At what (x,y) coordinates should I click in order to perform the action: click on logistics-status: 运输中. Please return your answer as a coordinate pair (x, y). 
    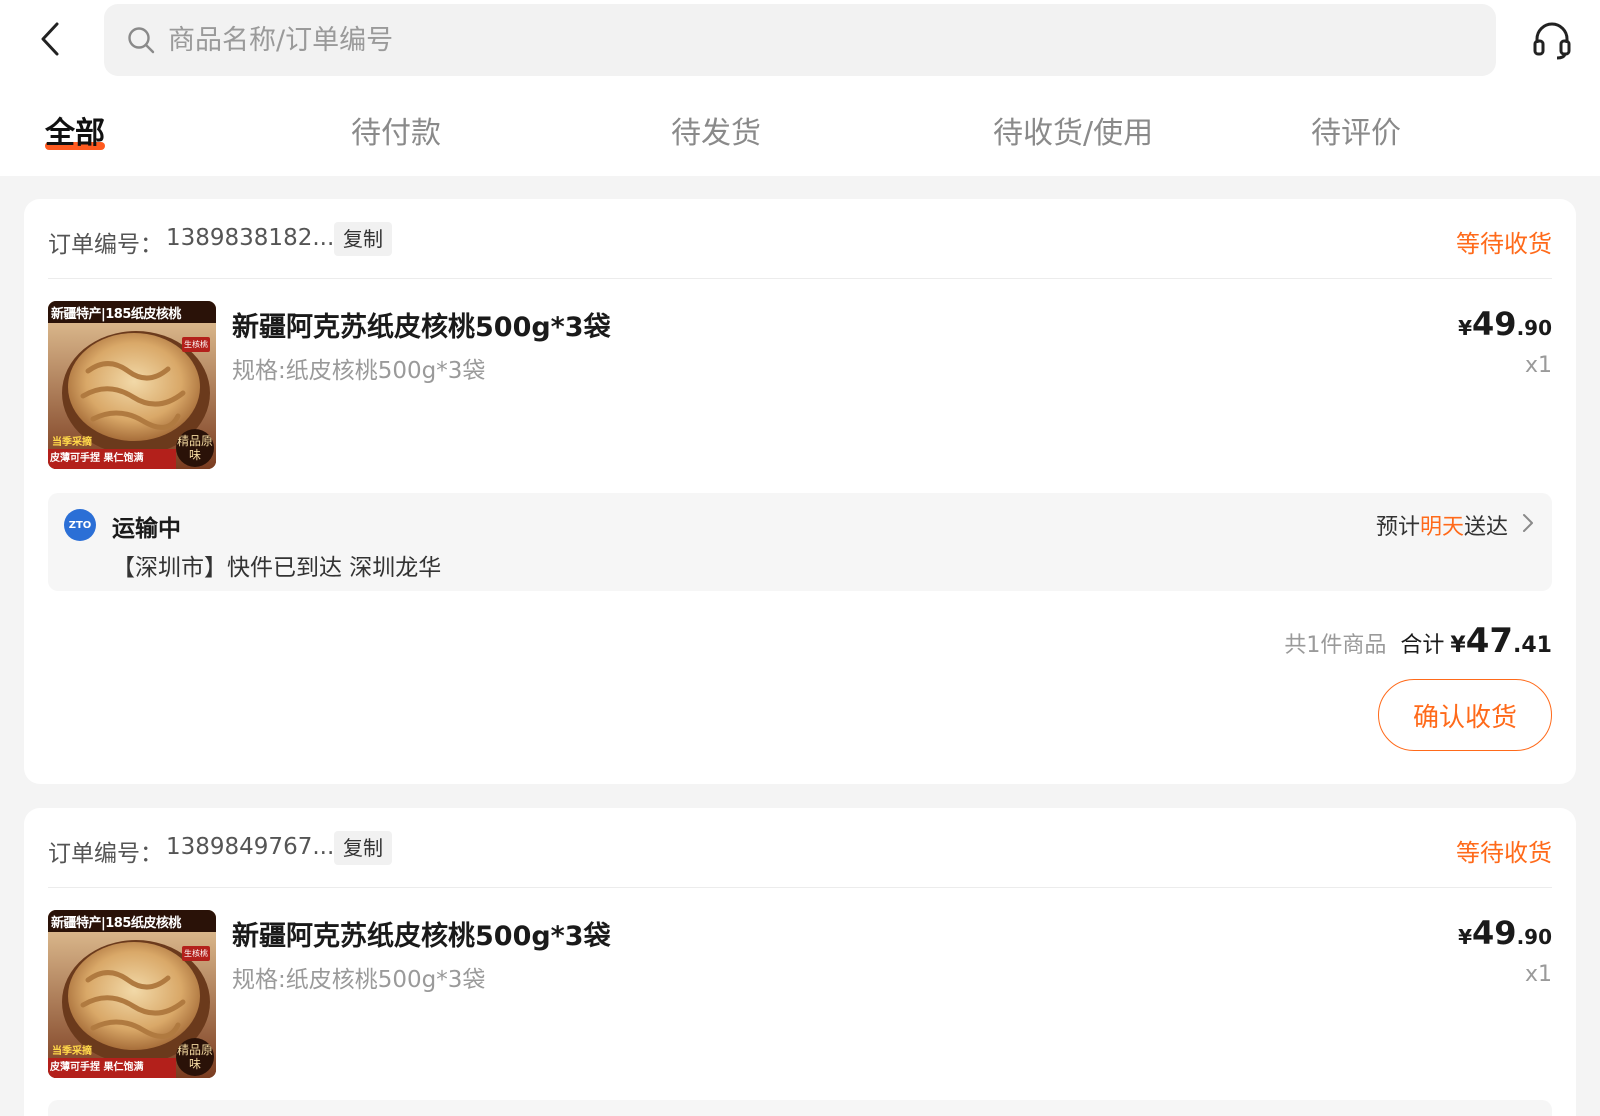
    Looking at the image, I should click on (146, 529).